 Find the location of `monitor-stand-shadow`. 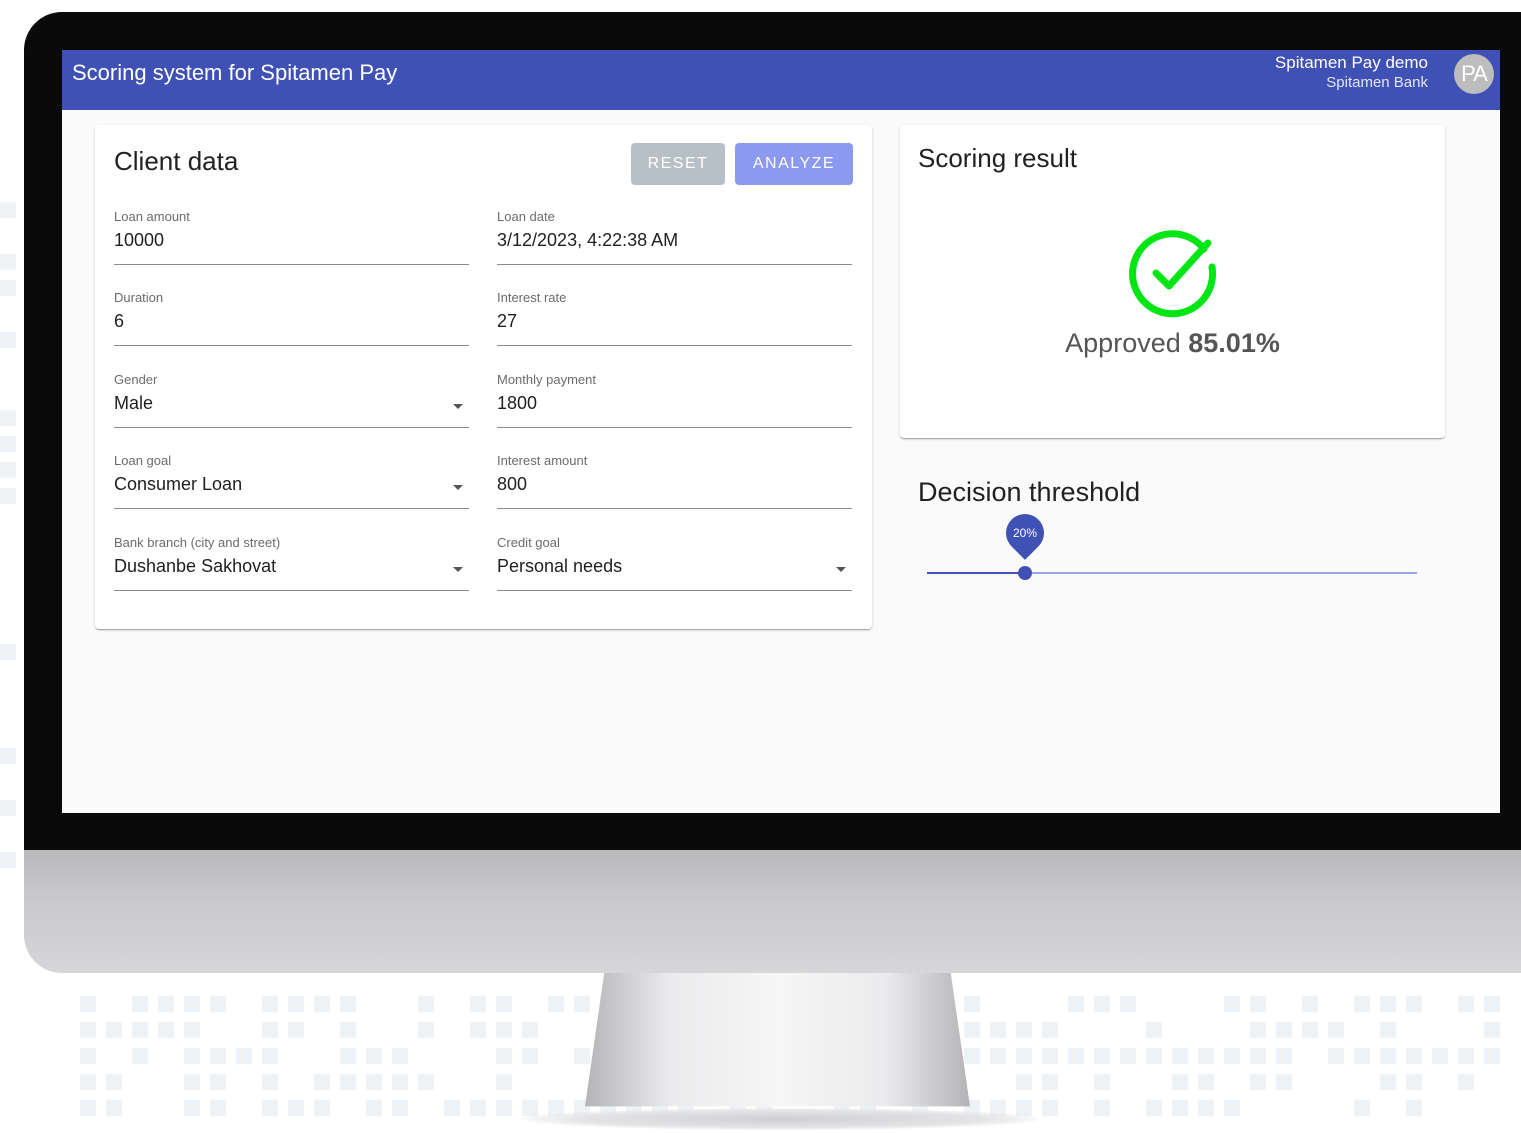

monitor-stand-shadow is located at coordinates (781, 1119).